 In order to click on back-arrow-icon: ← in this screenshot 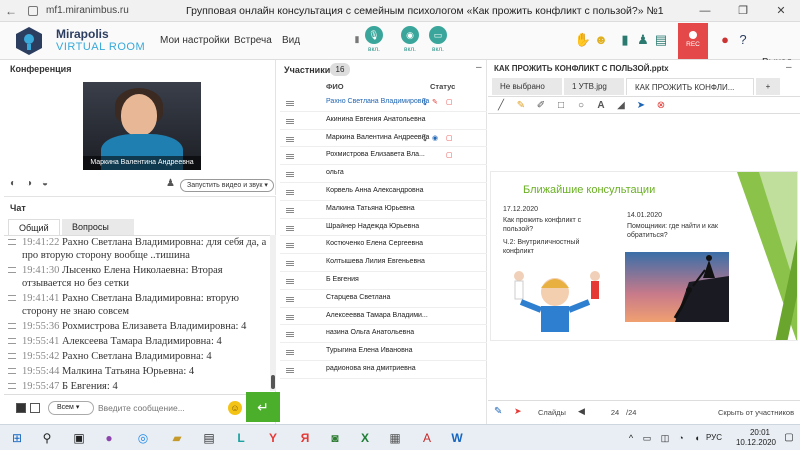, I will do `click(11, 11)`.